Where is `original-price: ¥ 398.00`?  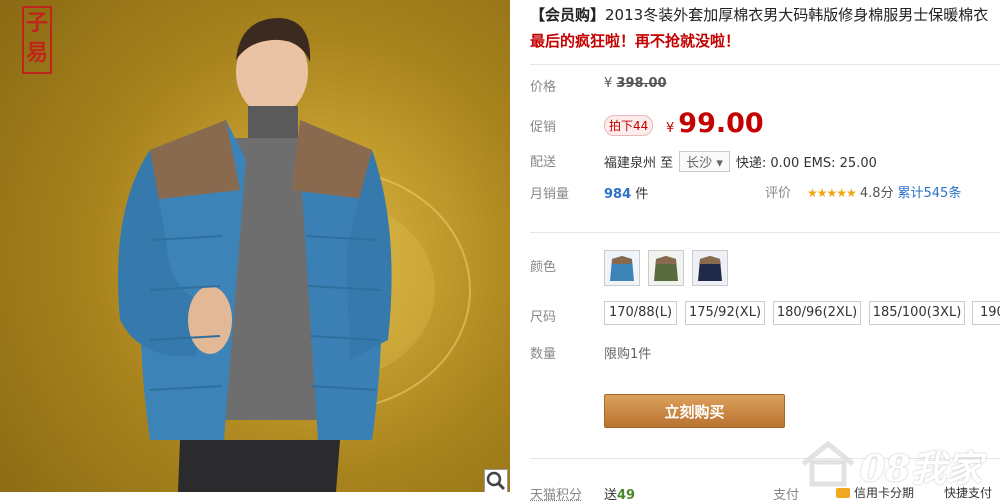 original-price: ¥ 398.00 is located at coordinates (635, 83).